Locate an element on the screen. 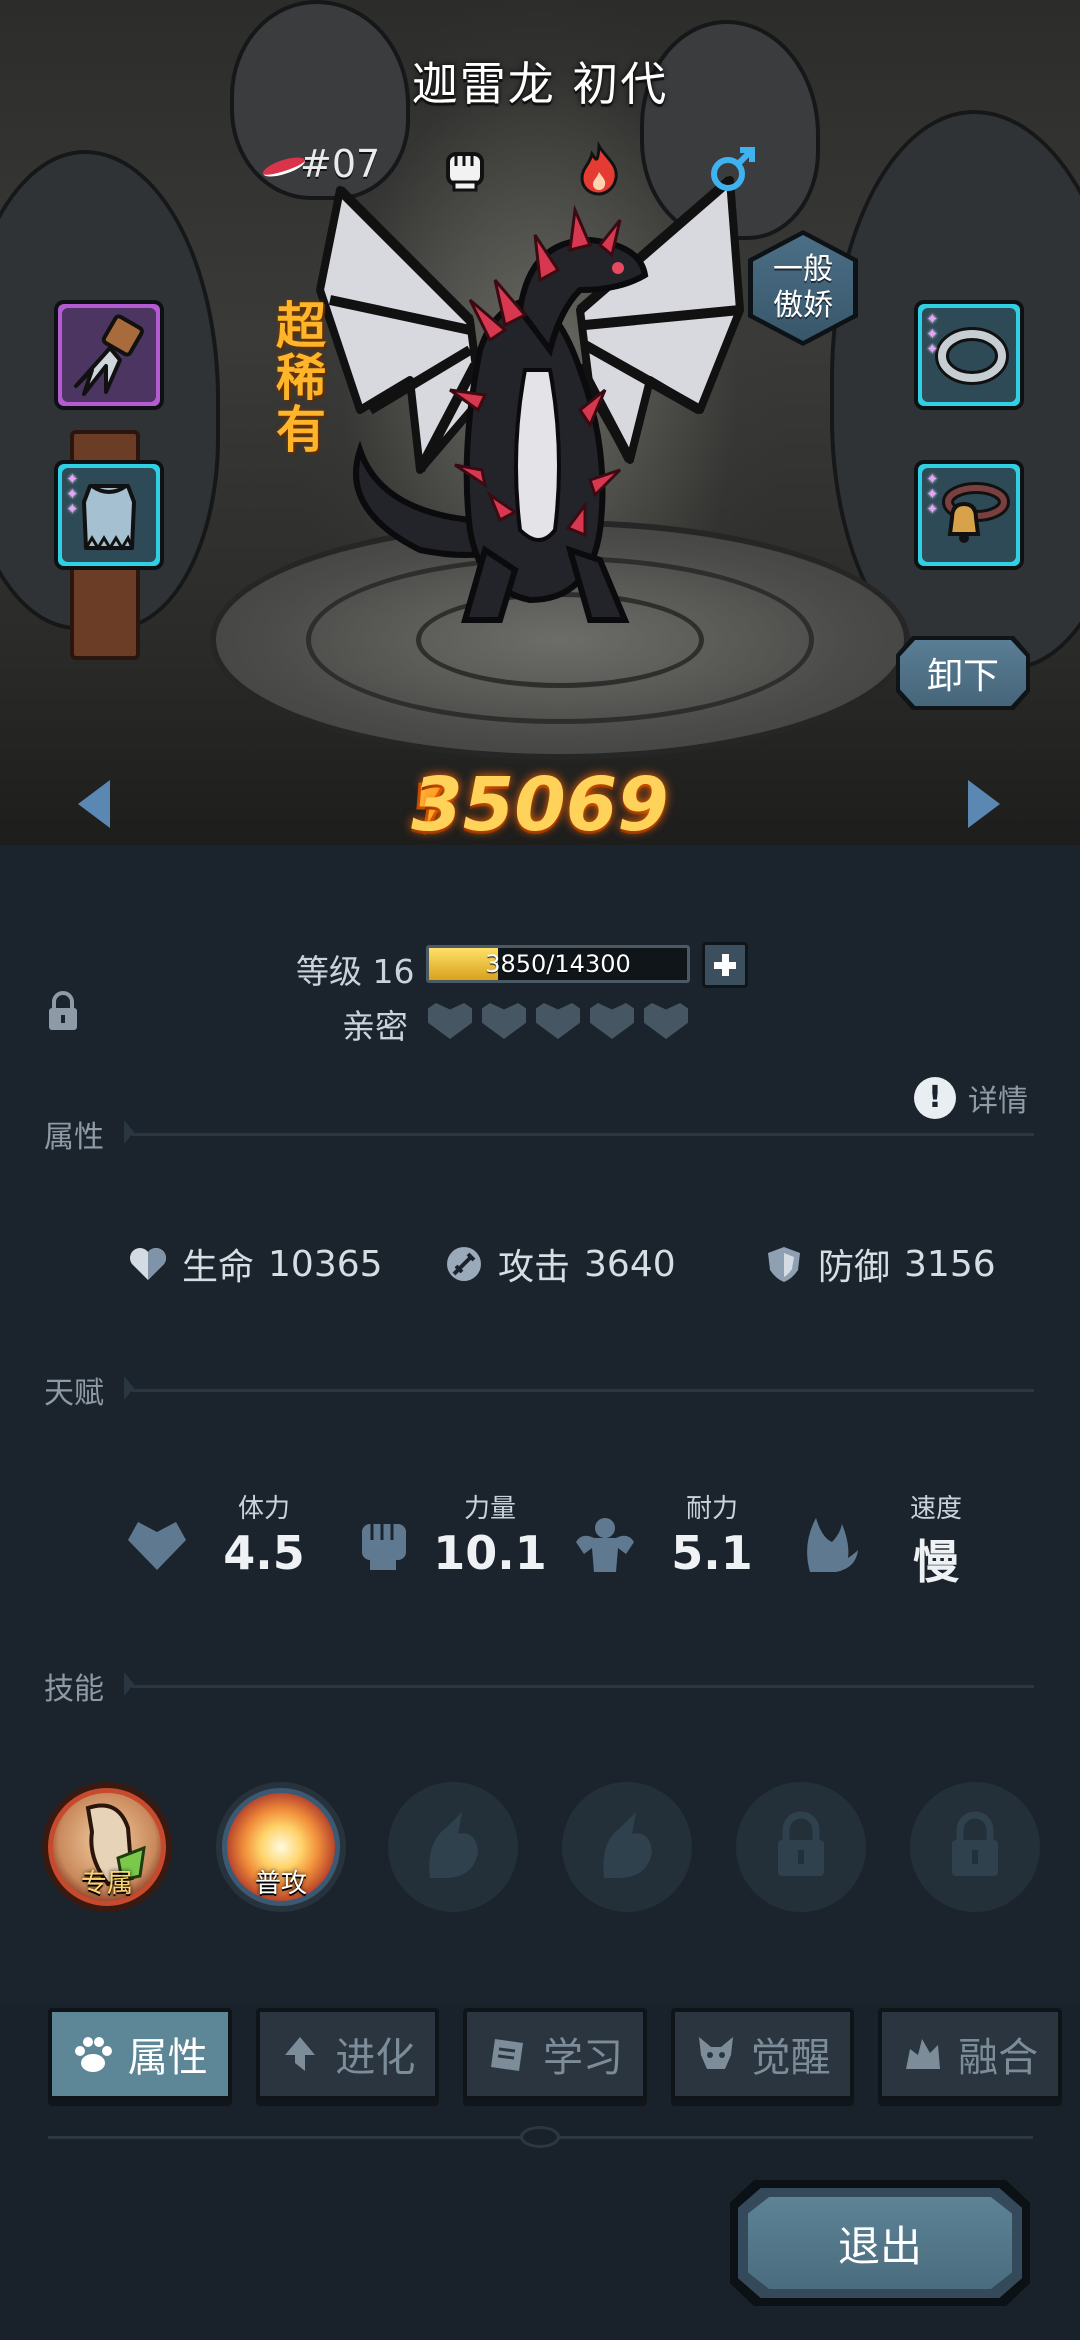  personality-line-2: 傲娇 is located at coordinates (803, 305).